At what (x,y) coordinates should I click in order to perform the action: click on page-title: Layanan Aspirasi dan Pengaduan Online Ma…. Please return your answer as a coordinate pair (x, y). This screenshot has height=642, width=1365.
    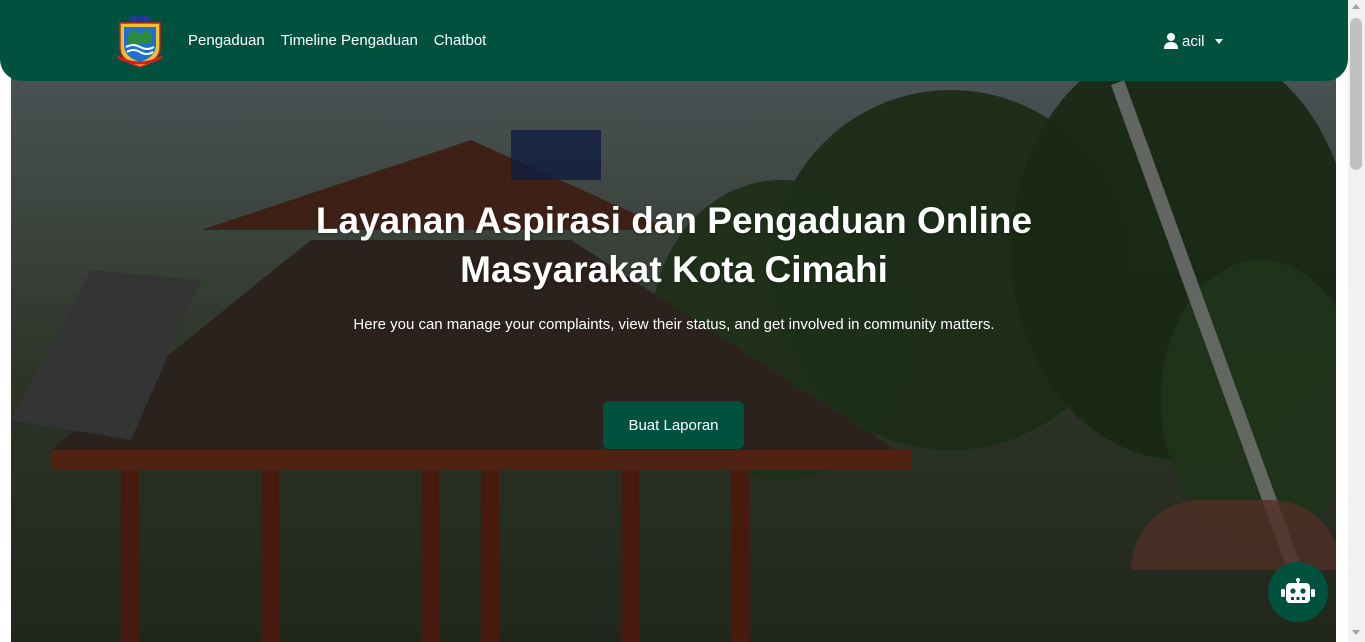
    Looking at the image, I should click on (674, 245).